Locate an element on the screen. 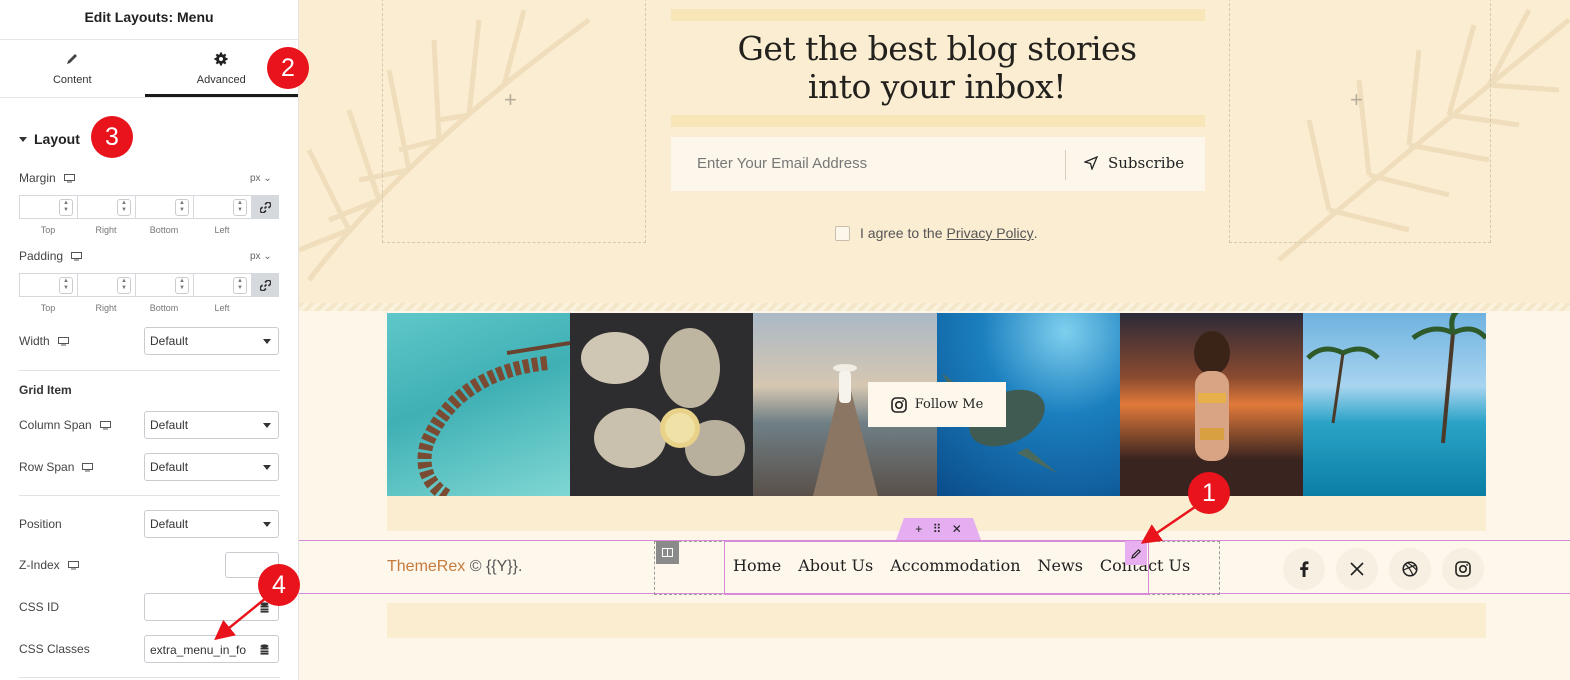 This screenshot has height=680, width=1570. email-input: Enter Your Email Address is located at coordinates (782, 163).